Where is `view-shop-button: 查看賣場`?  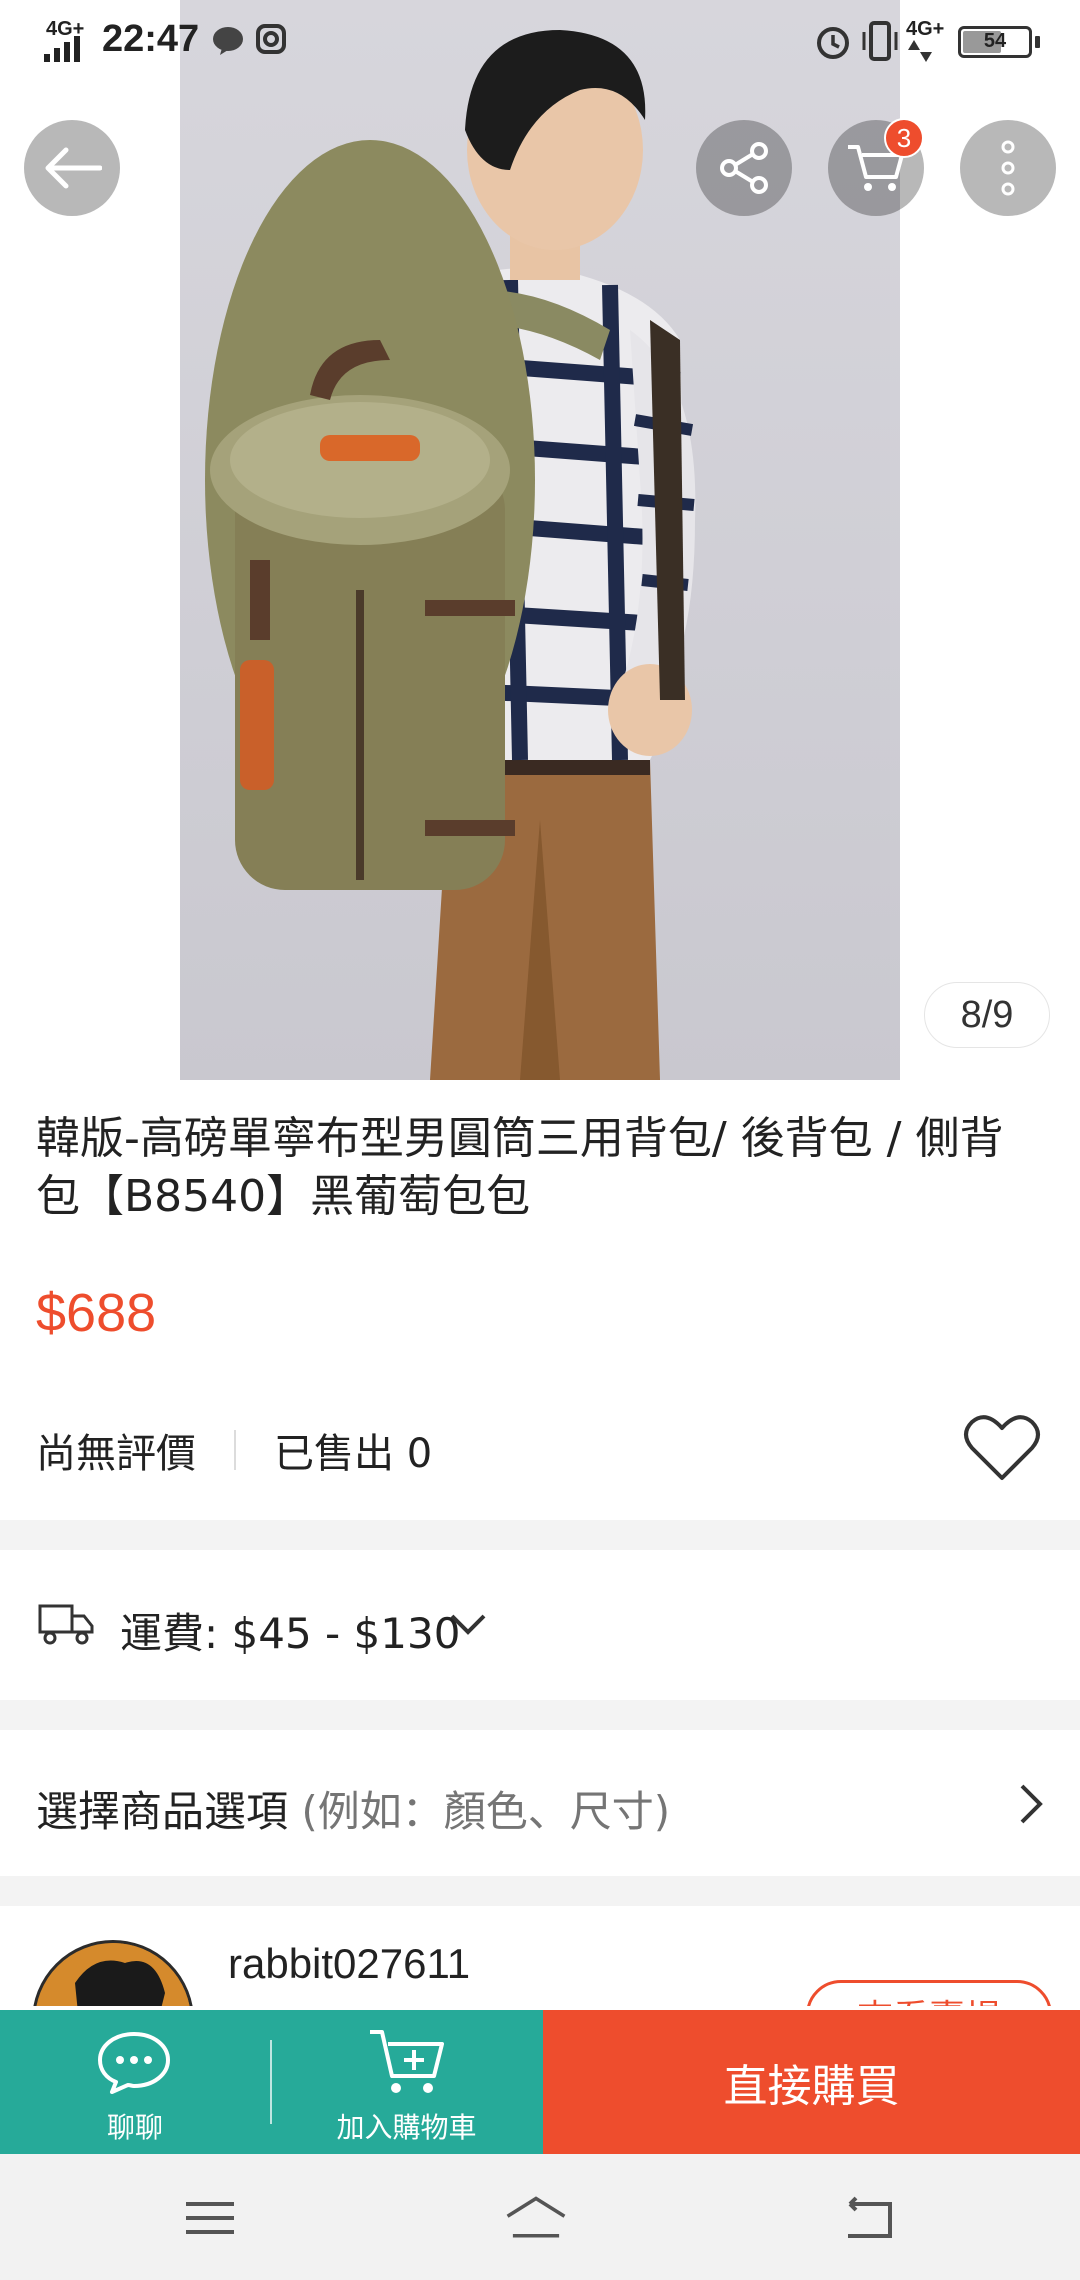 view-shop-button: 查看賣場 is located at coordinates (929, 1993).